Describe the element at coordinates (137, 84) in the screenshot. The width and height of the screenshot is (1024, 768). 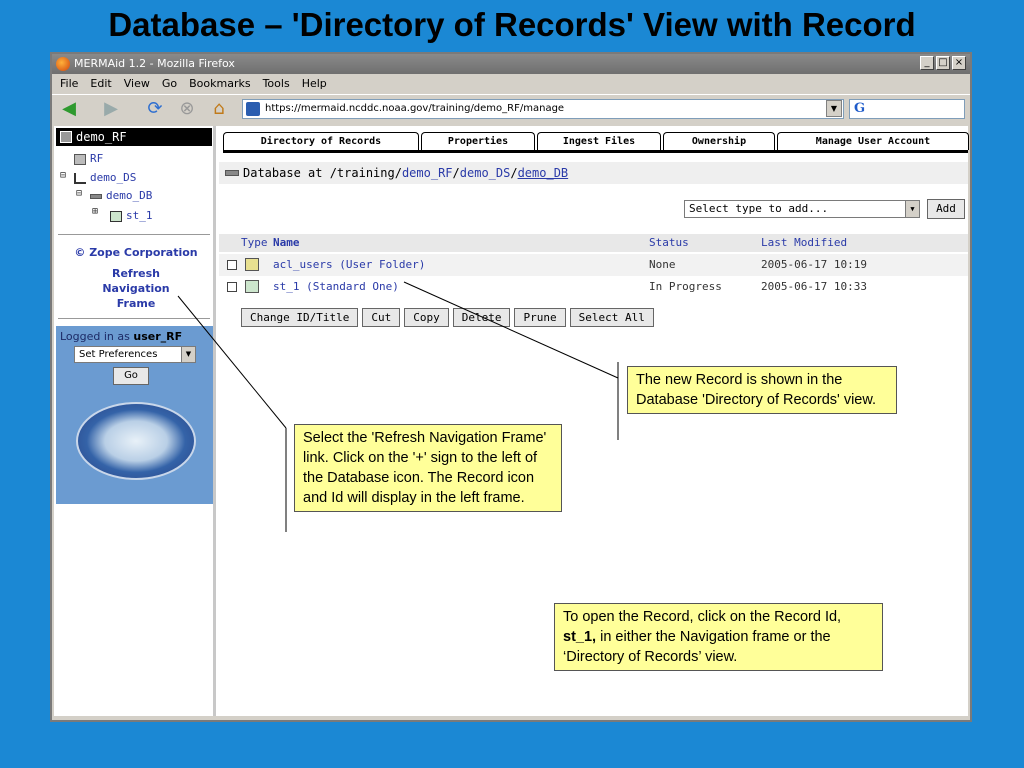
I see `menu-view: View` at that location.